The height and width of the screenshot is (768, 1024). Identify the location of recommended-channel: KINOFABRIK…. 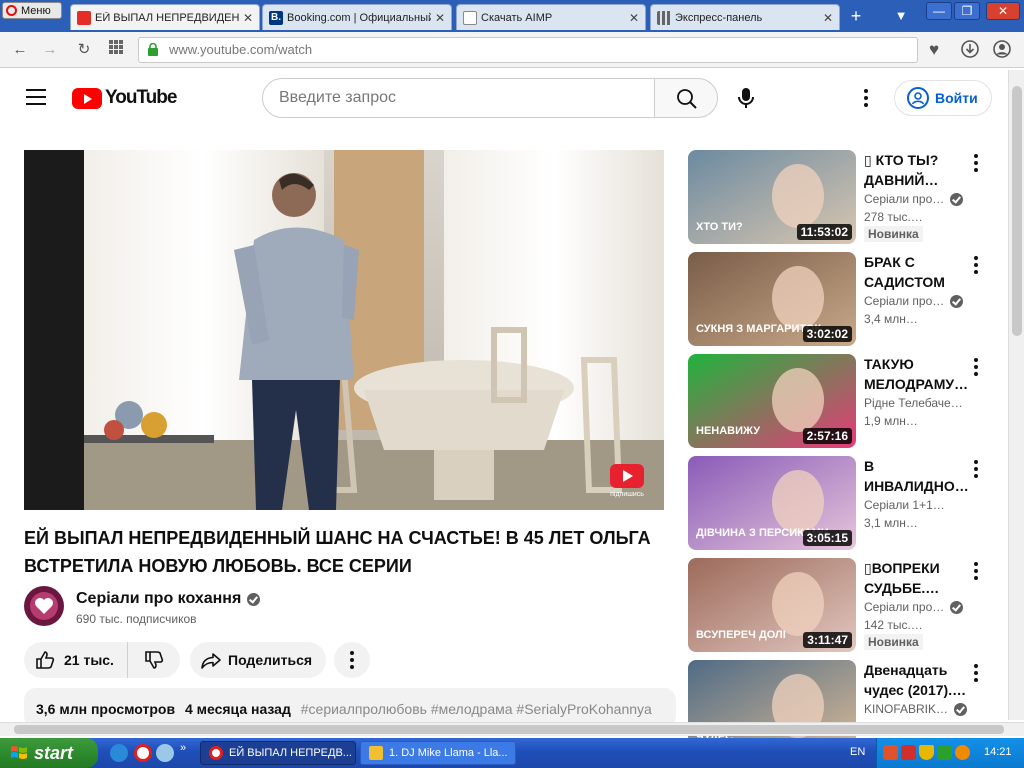
(916, 709).